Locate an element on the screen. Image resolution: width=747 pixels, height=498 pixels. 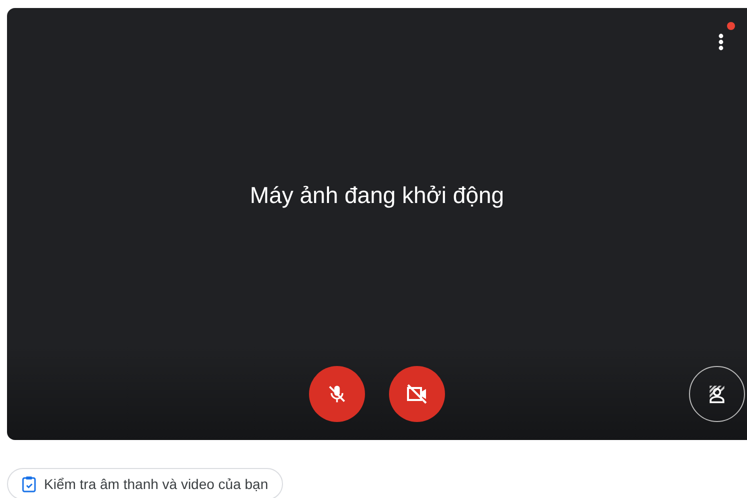
background-effects-button is located at coordinates (717, 394).